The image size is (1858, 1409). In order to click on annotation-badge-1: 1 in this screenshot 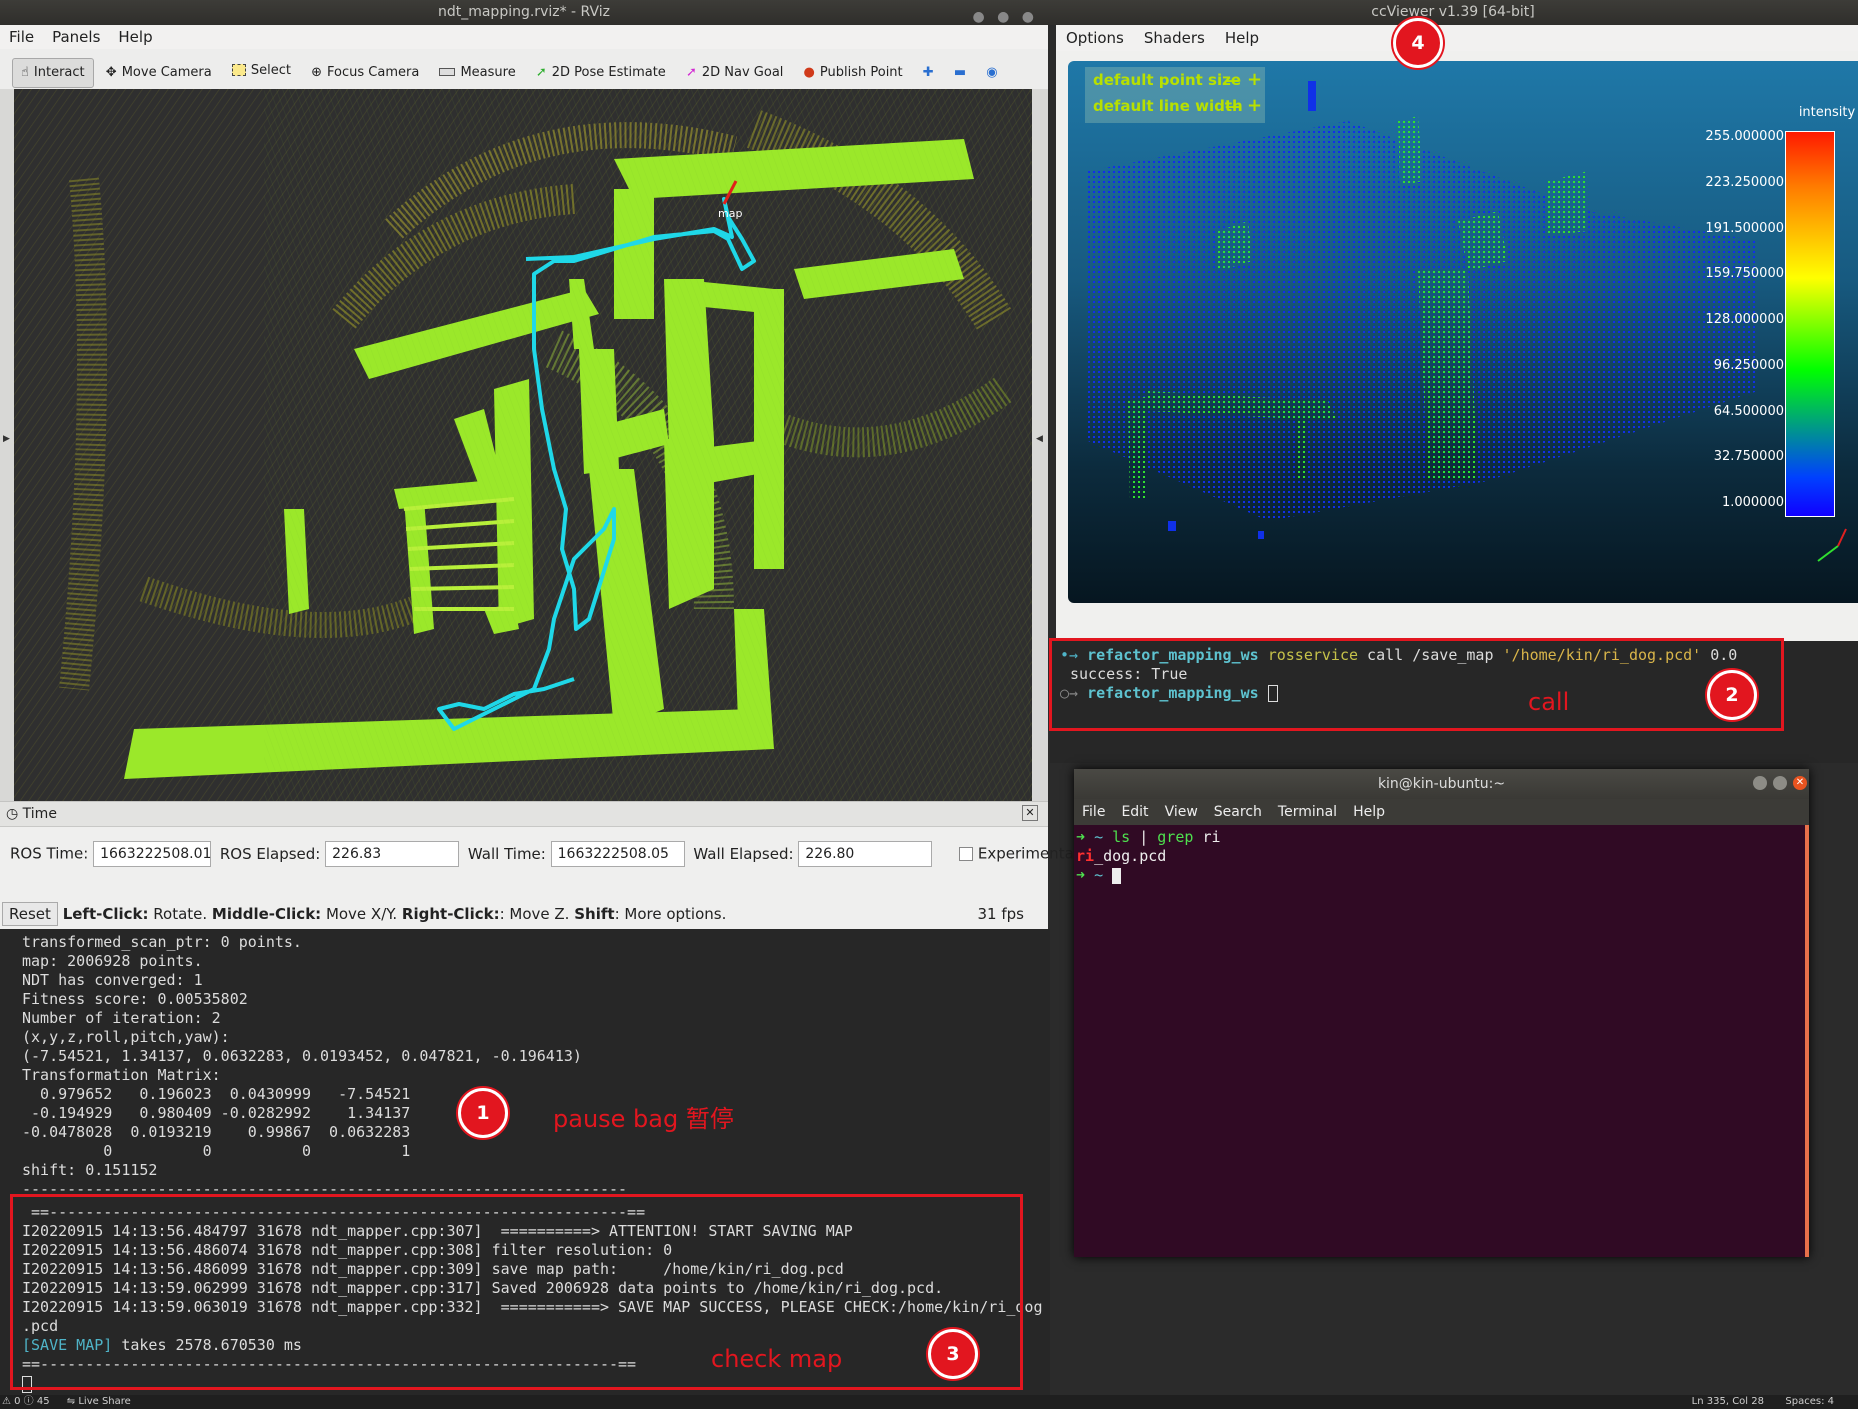, I will do `click(483, 1113)`.